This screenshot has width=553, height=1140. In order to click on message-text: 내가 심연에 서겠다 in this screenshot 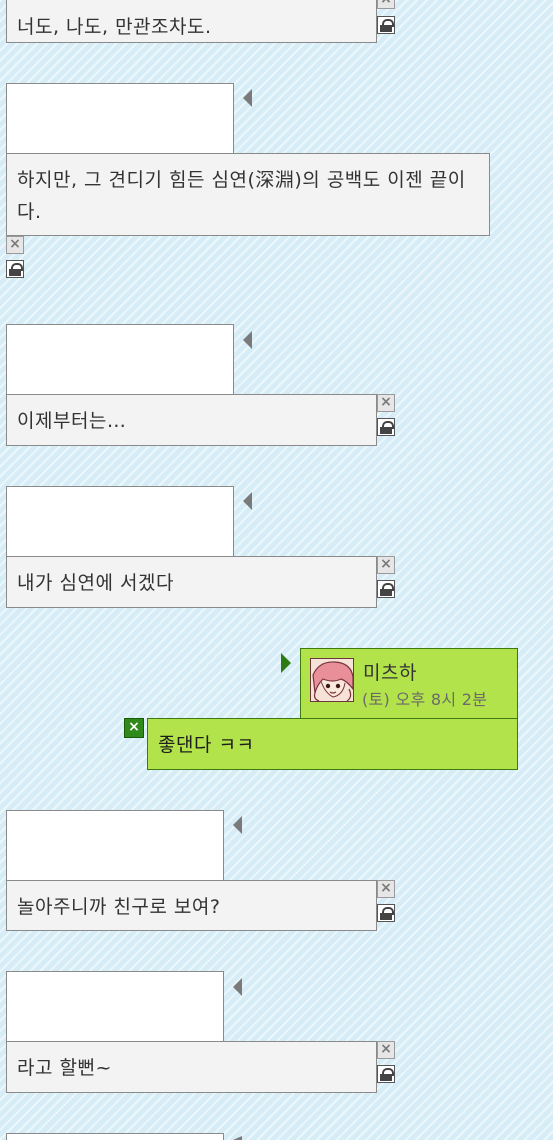, I will do `click(95, 583)`.